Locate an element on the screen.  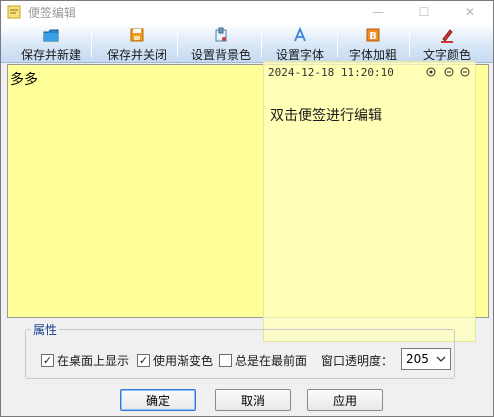
always-on-top-checkbox: 总是在最前面 is located at coordinates (263, 360).